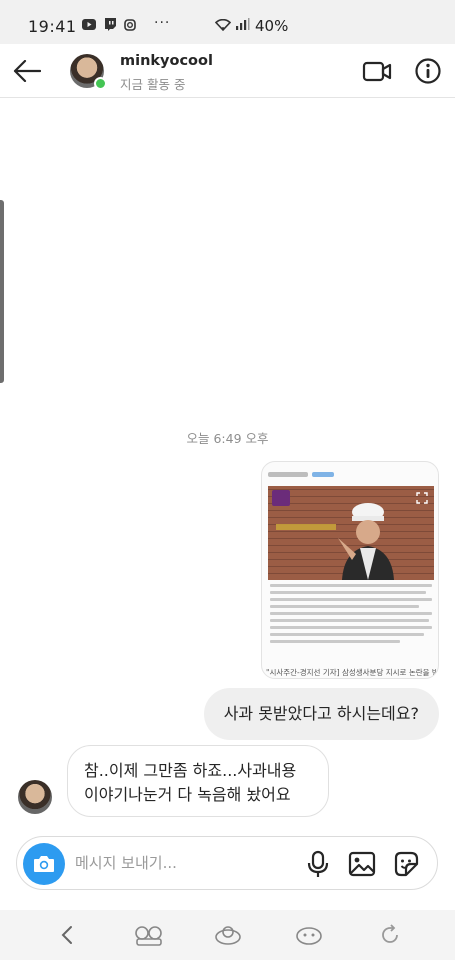 Image resolution: width=455 pixels, height=960 pixels. Describe the element at coordinates (351, 615) in the screenshot. I see `article-text-lines` at that location.